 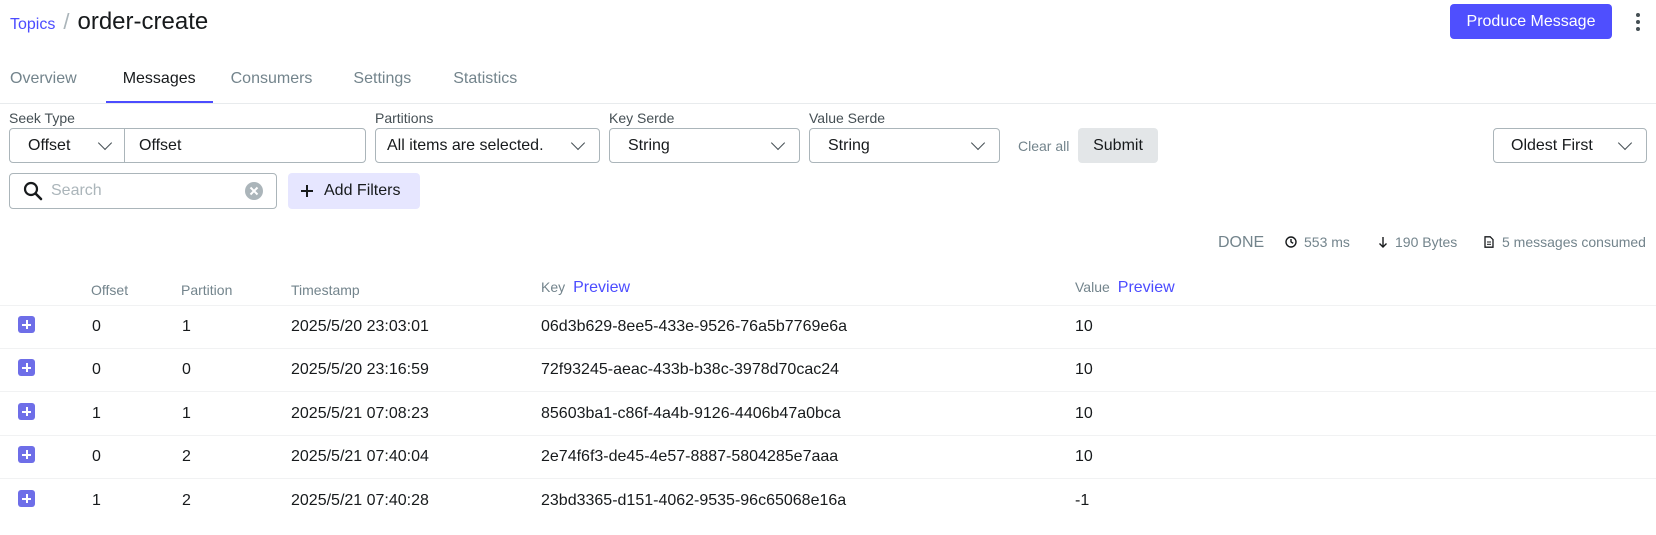 What do you see at coordinates (186, 369) in the screenshot?
I see `cell-partition: 0` at bounding box center [186, 369].